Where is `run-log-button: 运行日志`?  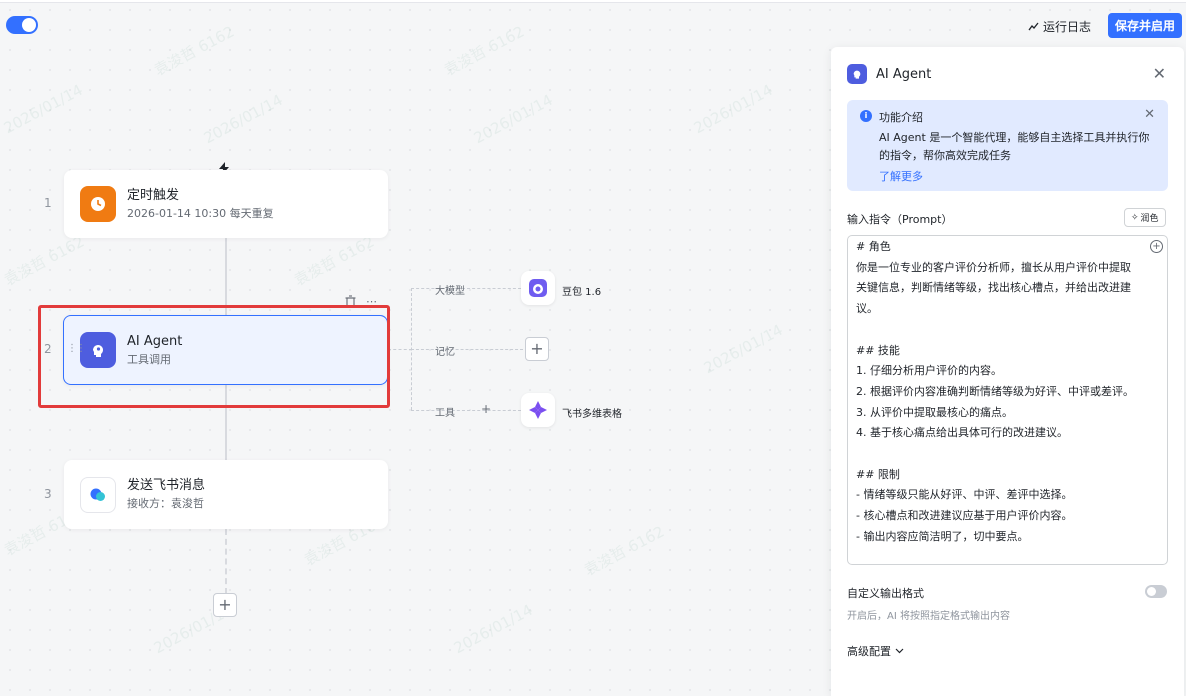
run-log-button: 运行日志 is located at coordinates (1059, 26).